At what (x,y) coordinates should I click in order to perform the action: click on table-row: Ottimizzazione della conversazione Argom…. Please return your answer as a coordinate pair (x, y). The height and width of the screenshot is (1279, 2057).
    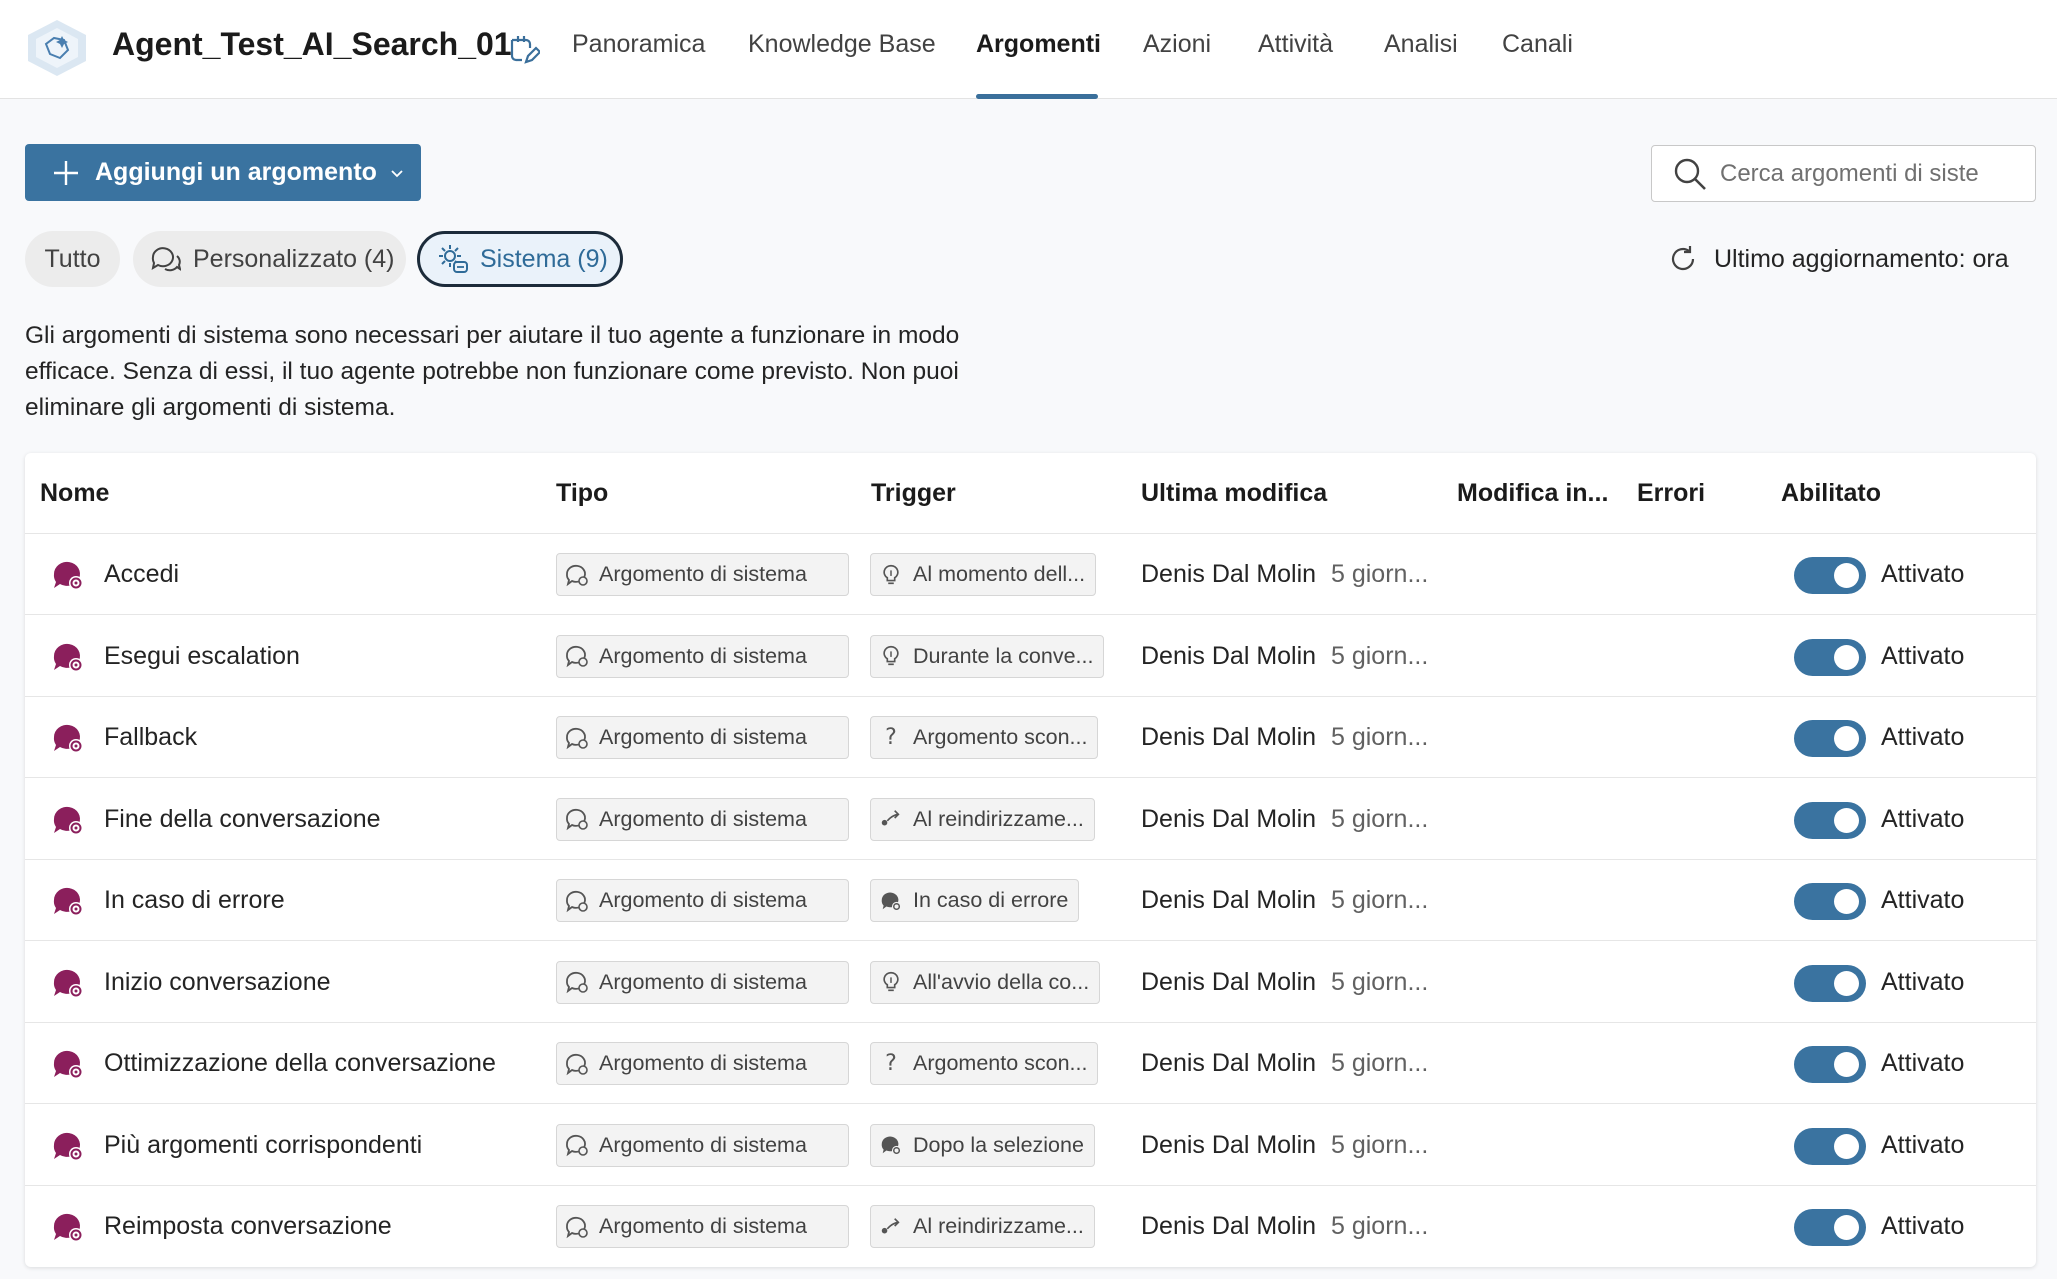
    Looking at the image, I should click on (1030, 1063).